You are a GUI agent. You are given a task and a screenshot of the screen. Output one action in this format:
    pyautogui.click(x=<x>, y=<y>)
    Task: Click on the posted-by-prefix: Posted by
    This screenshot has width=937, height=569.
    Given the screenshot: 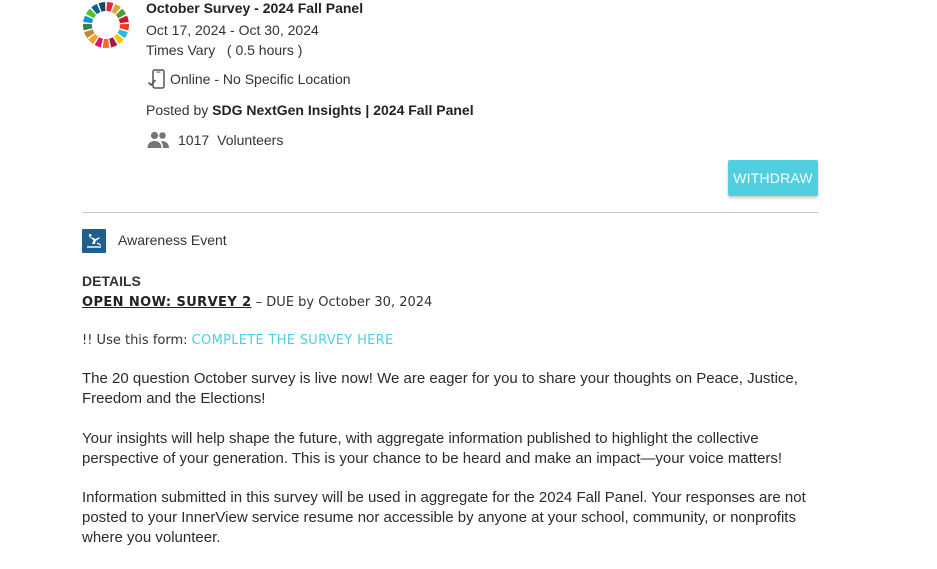 What is the action you would take?
    pyautogui.click(x=179, y=110)
    